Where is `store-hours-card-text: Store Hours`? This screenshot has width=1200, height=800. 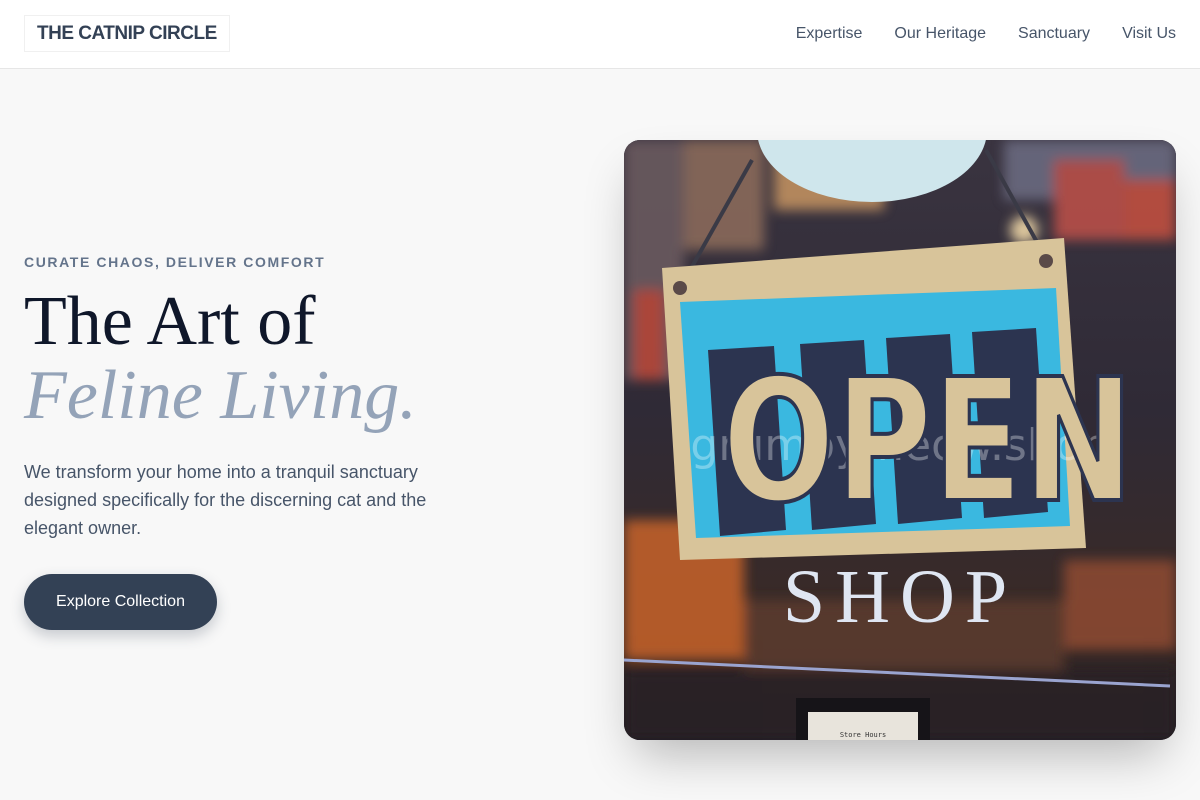
store-hours-card-text: Store Hours is located at coordinates (863, 735).